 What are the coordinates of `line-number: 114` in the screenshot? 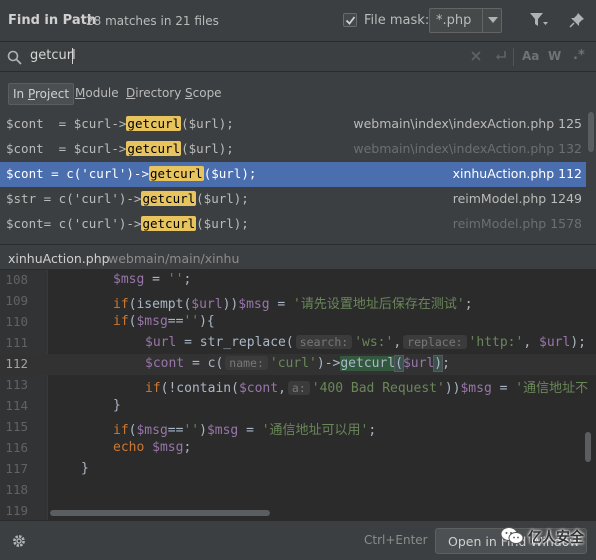 It's located at (16, 405).